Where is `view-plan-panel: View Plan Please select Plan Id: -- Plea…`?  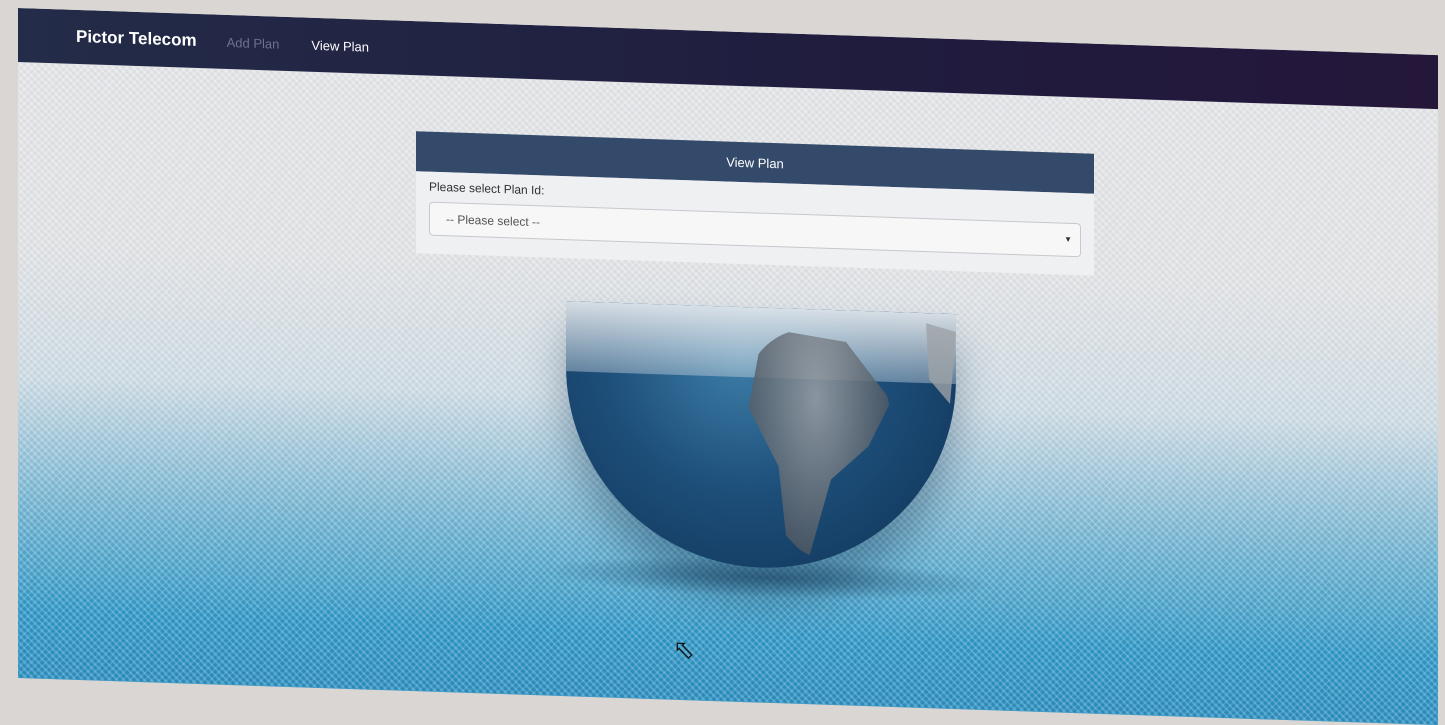
view-plan-panel: View Plan Please select Plan Id: -- Plea… is located at coordinates (755, 203).